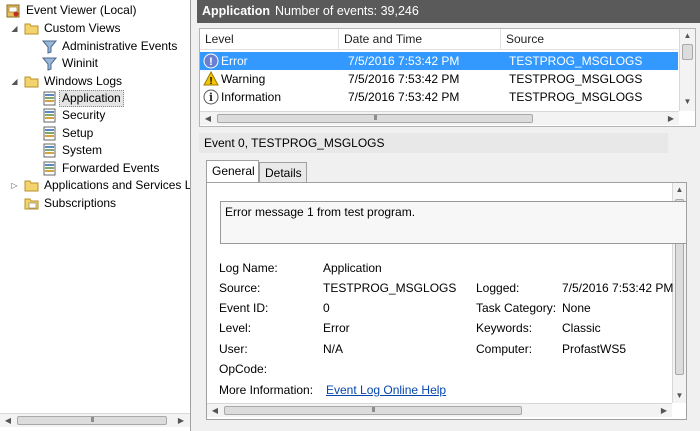 This screenshot has height=431, width=700. Describe the element at coordinates (352, 268) in the screenshot. I see `value-log-name: Application` at that location.